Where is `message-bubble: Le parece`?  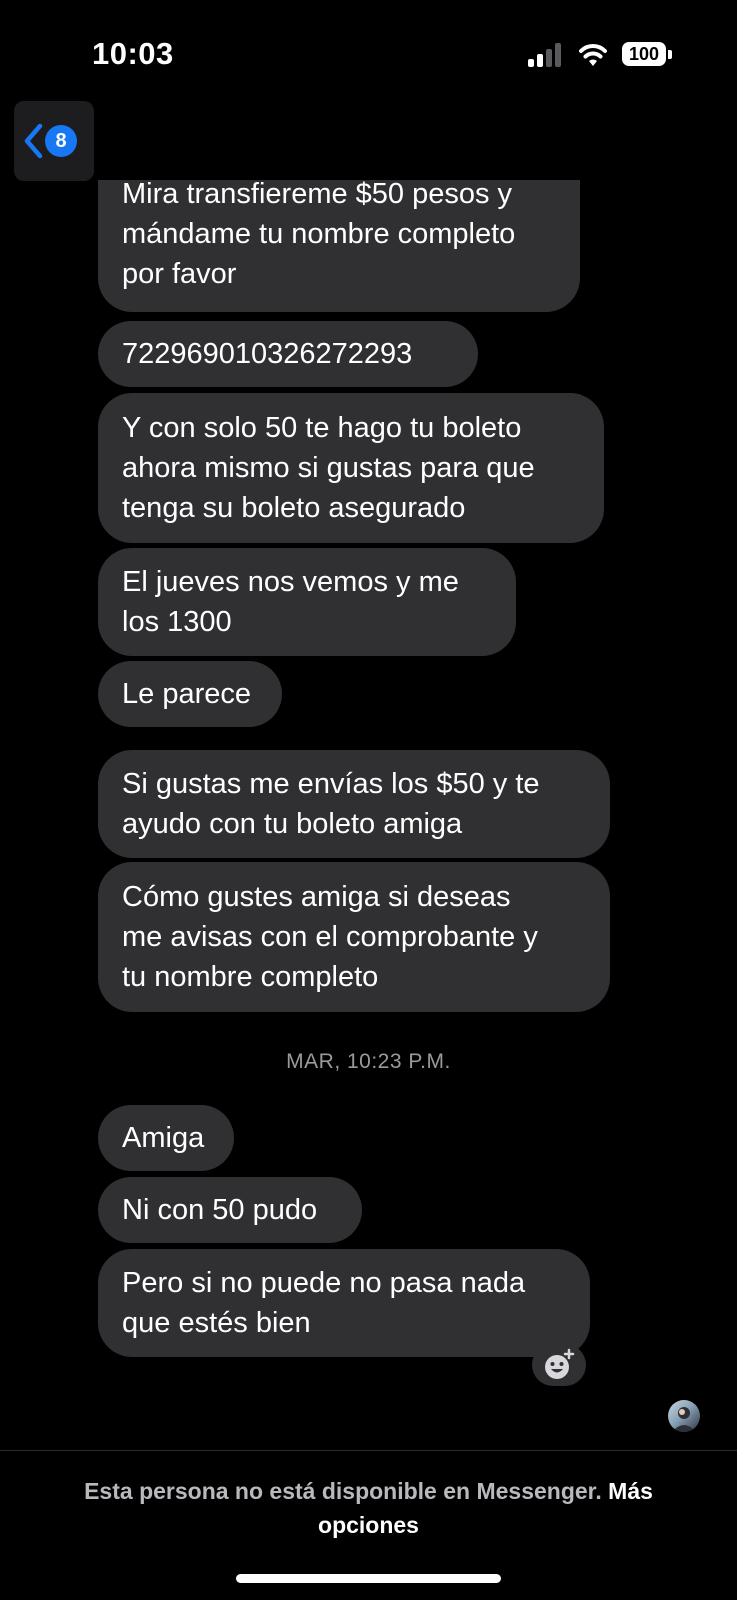 message-bubble: Le parece is located at coordinates (190, 694).